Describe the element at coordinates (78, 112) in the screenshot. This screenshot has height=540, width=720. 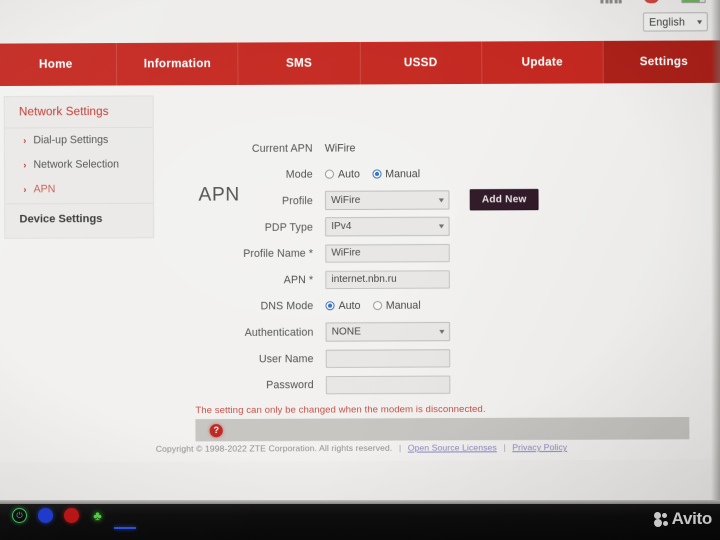
I see `sidebar-title: Network Settings` at that location.